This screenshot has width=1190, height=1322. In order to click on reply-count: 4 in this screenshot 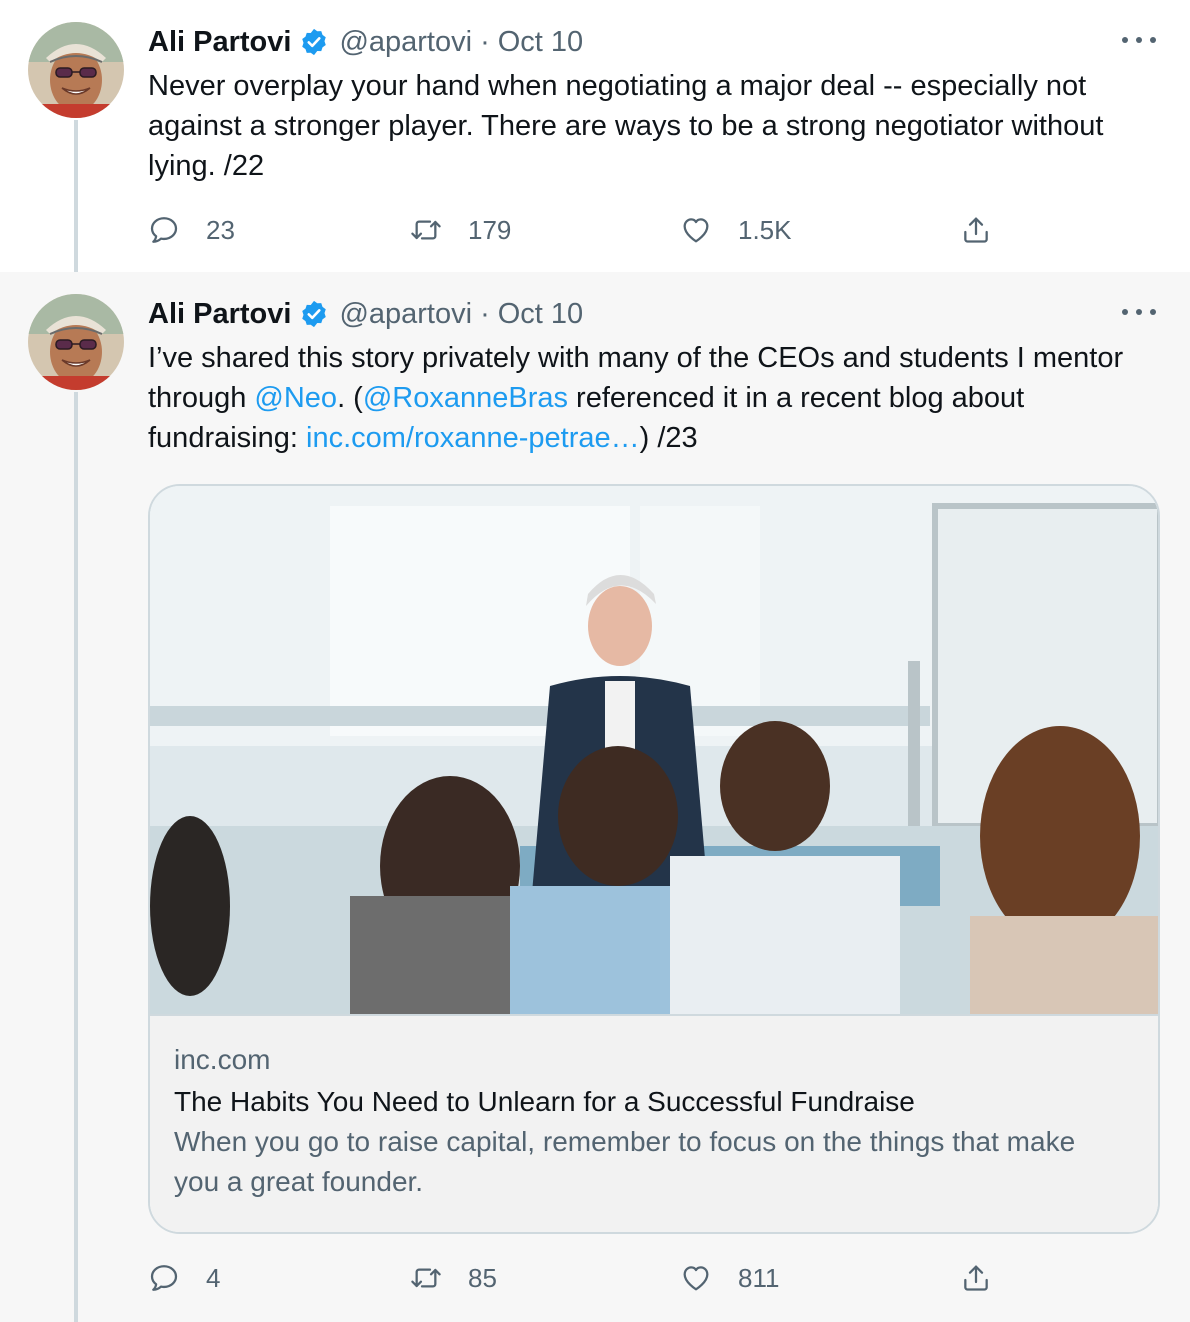, I will do `click(213, 1277)`.